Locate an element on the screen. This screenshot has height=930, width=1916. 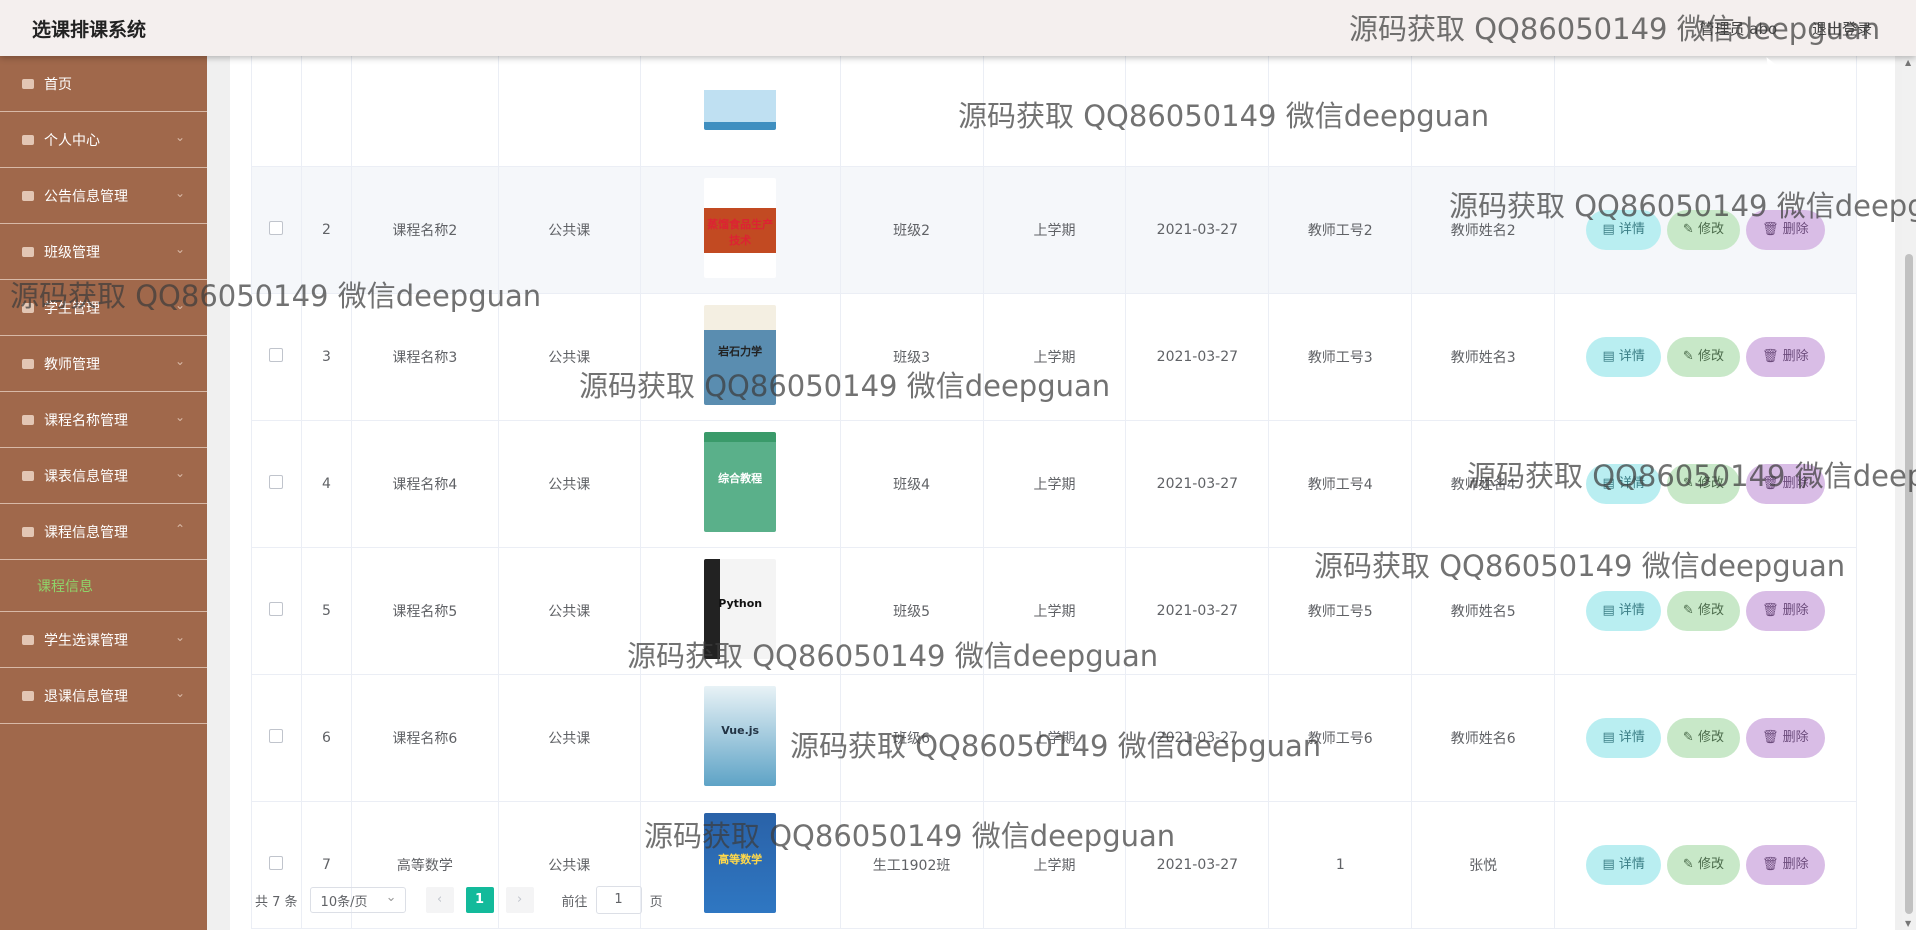
scroll-up-icon: ▲ is located at coordinates (1908, 62).